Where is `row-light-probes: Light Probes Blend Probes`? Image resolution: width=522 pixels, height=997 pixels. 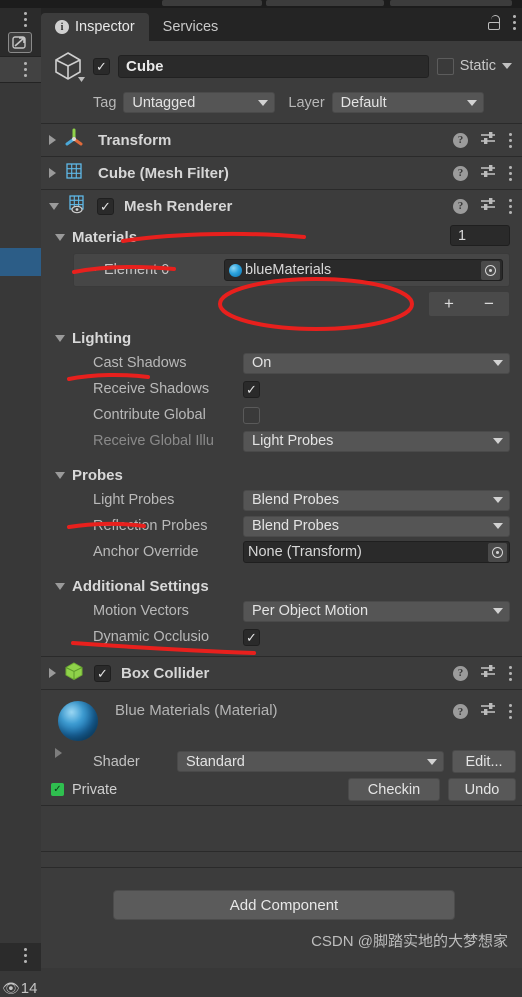 row-light-probes: Light Probes Blend Probes is located at coordinates (281, 500).